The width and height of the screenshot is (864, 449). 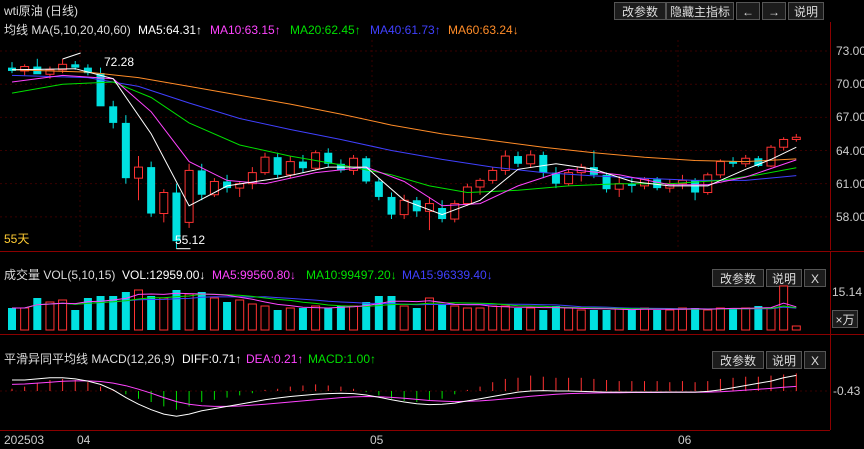 I want to click on volume-chart, so click(x=415, y=307).